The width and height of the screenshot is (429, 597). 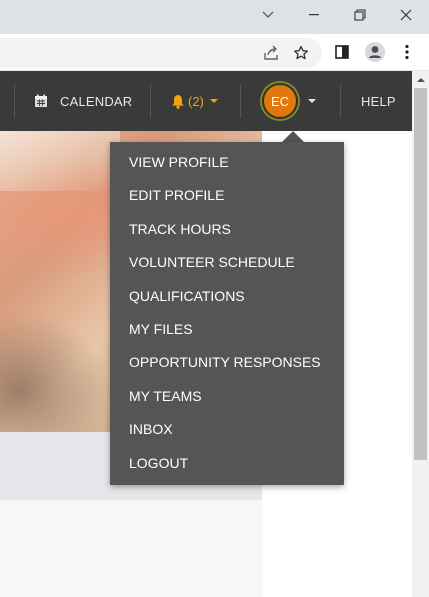 What do you see at coordinates (227, 362) in the screenshot?
I see `menu-item-opportunity-responses: OPPORTUNITY RESPONSES` at bounding box center [227, 362].